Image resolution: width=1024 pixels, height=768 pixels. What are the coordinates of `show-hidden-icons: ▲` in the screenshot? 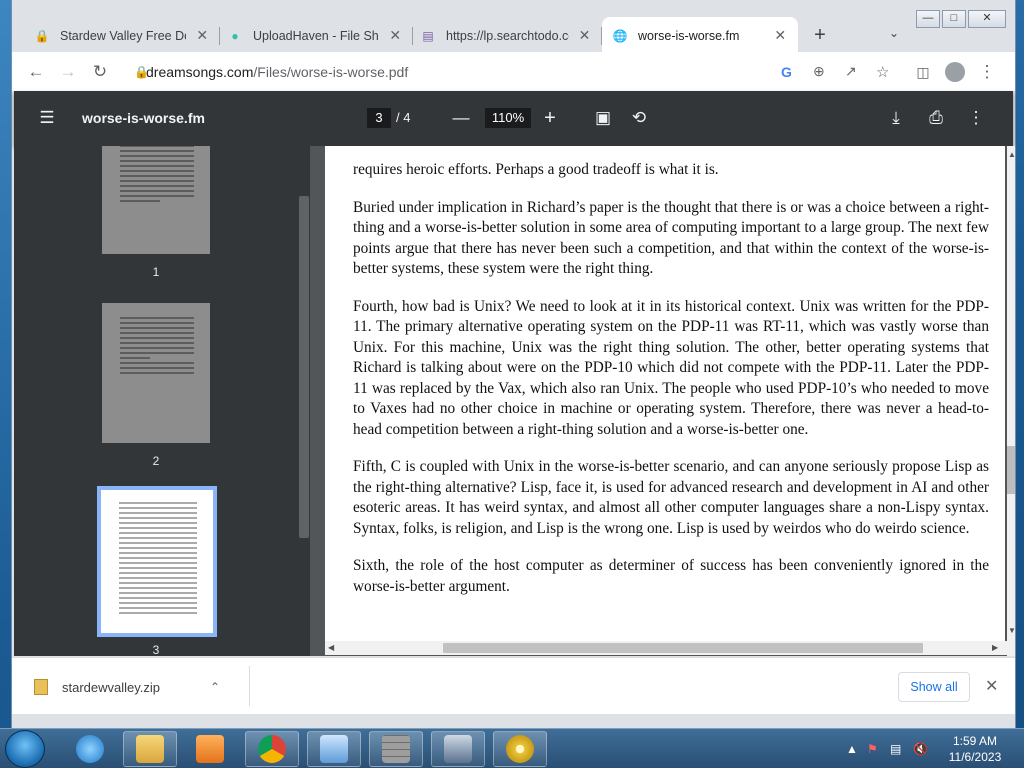 It's located at (852, 749).